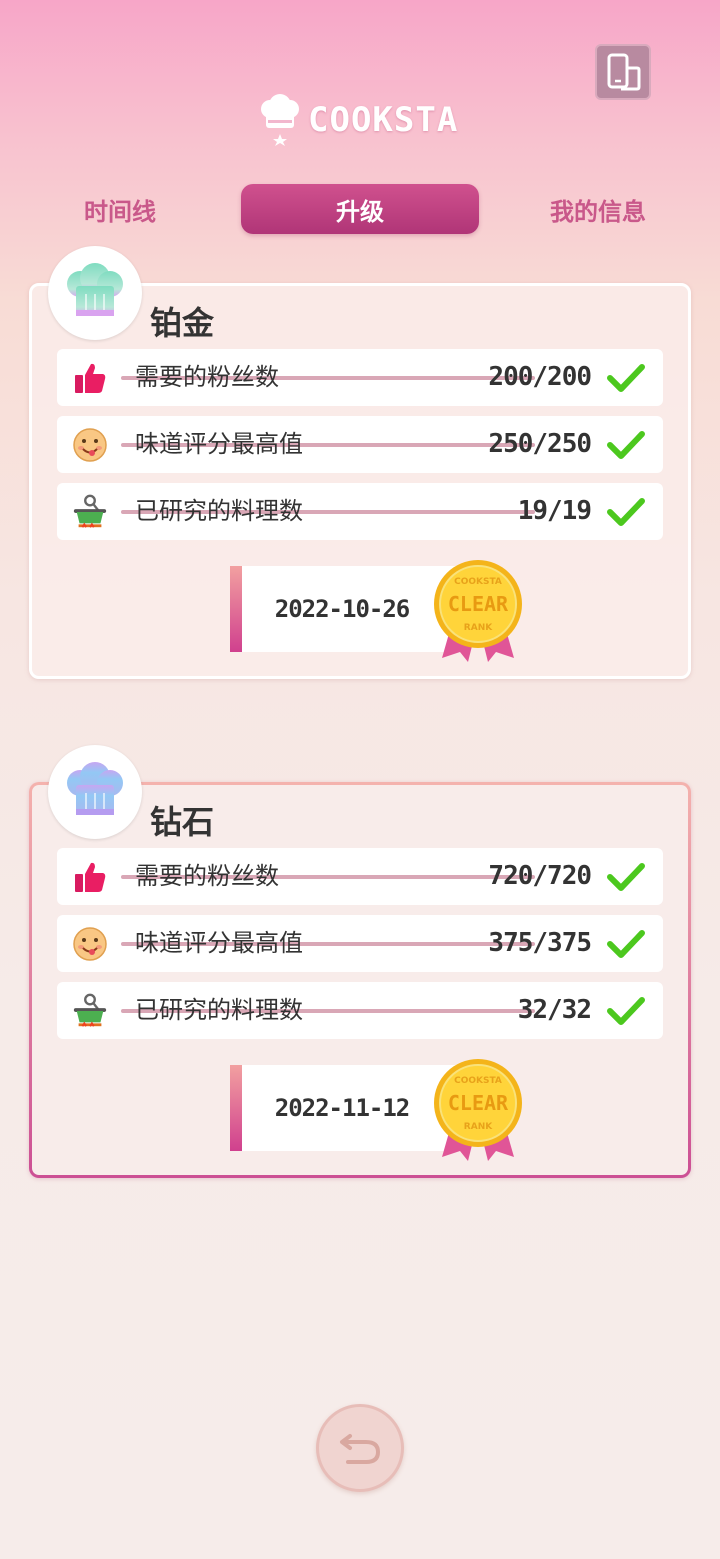  What do you see at coordinates (383, 120) in the screenshot?
I see `brand-name: COOKSTA` at bounding box center [383, 120].